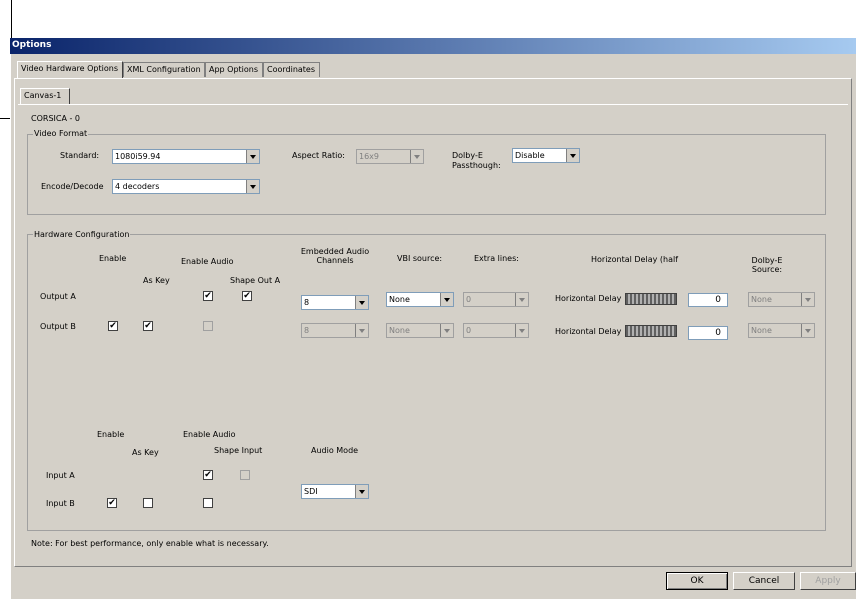  What do you see at coordinates (70, 69) in the screenshot?
I see `tab-video-hardware-options: Video Hardware Options` at bounding box center [70, 69].